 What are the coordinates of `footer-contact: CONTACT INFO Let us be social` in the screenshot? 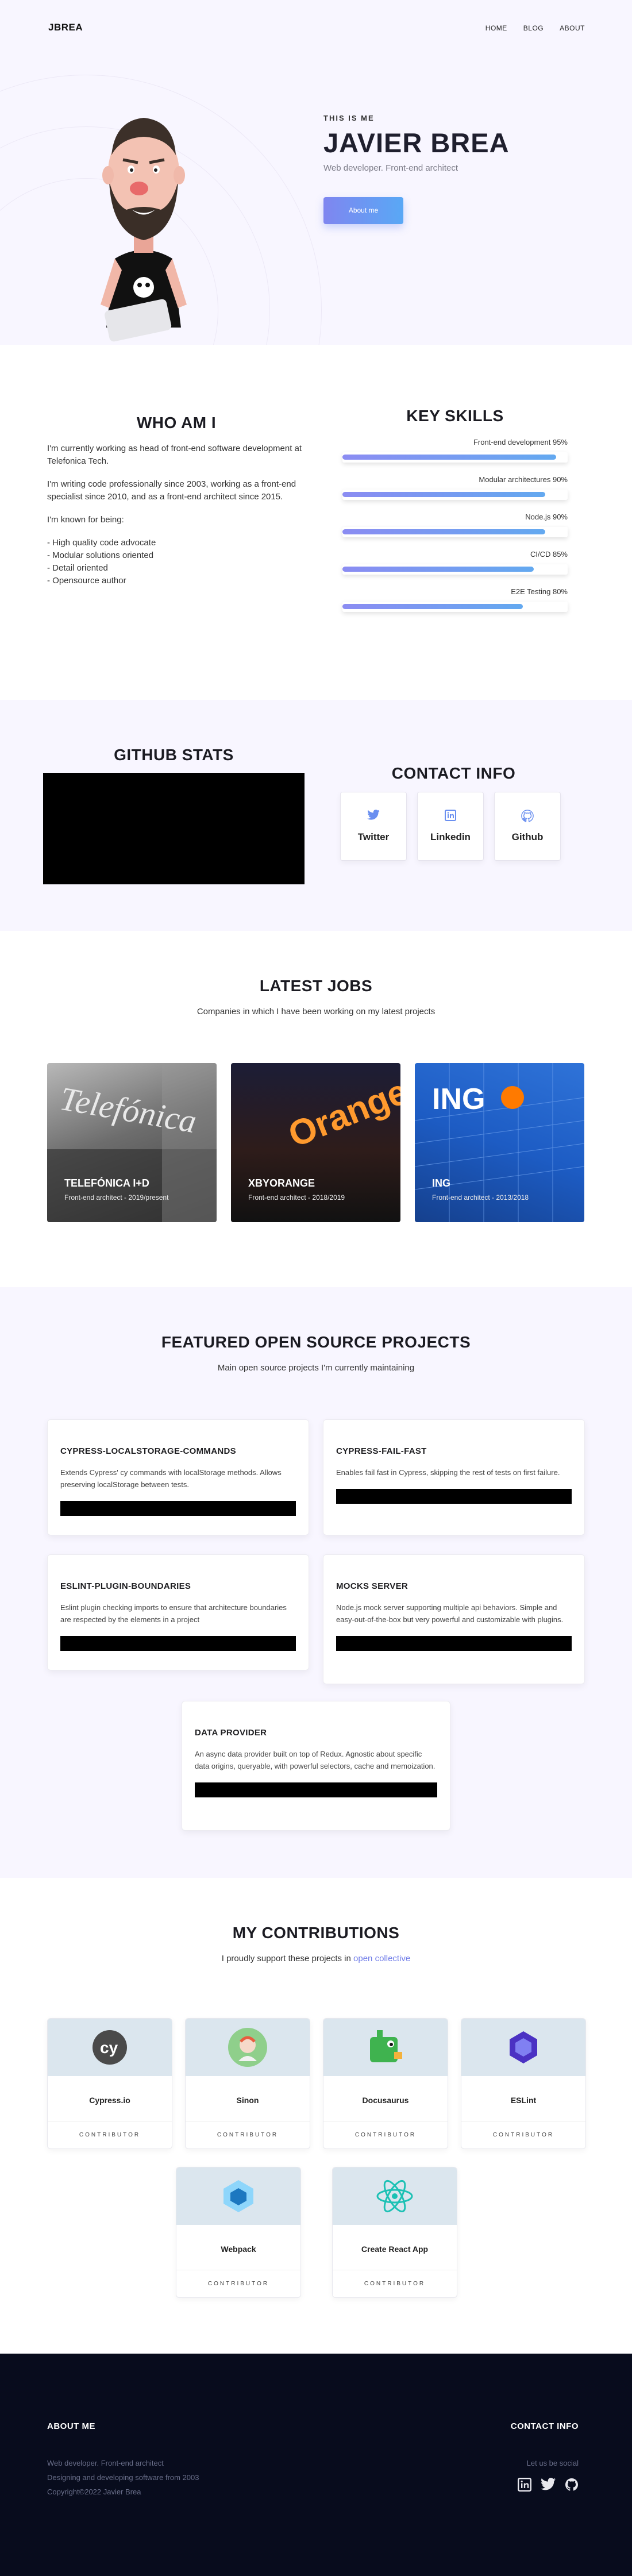 It's located at (545, 2456).